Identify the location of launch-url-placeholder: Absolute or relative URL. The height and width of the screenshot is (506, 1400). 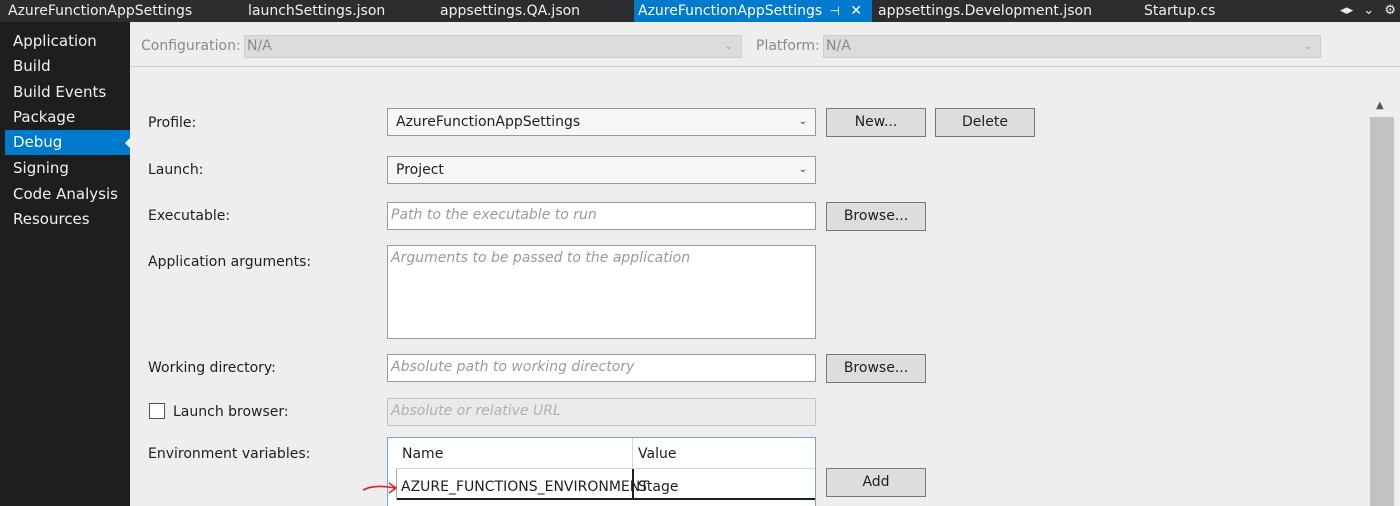
(476, 411).